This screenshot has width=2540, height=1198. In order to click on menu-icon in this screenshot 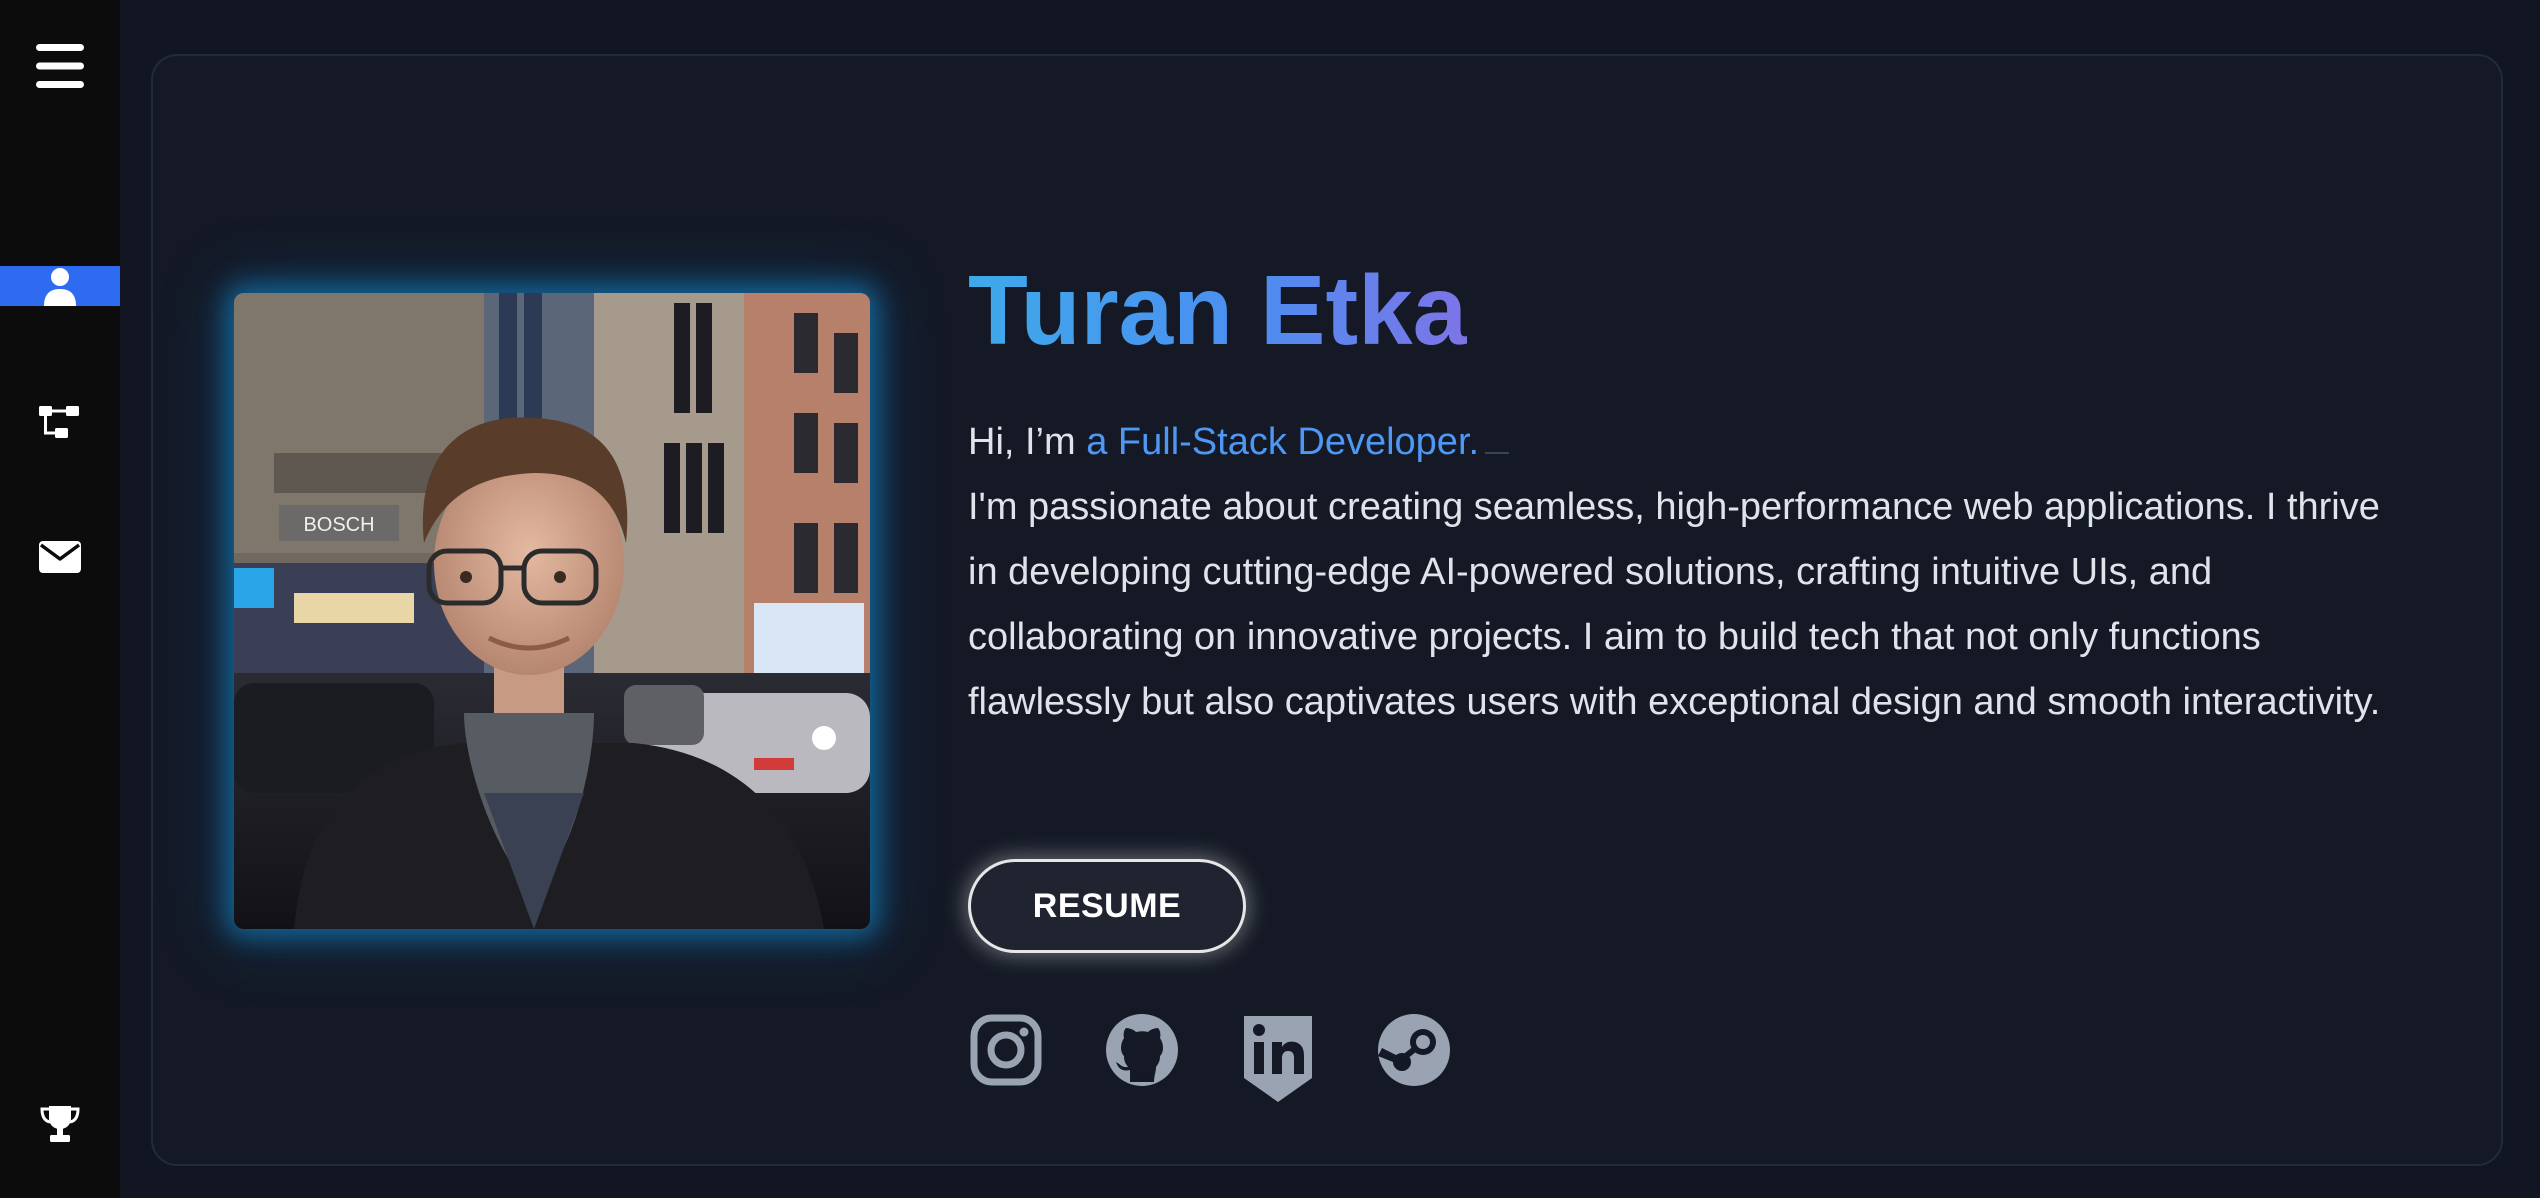, I will do `click(60, 66)`.